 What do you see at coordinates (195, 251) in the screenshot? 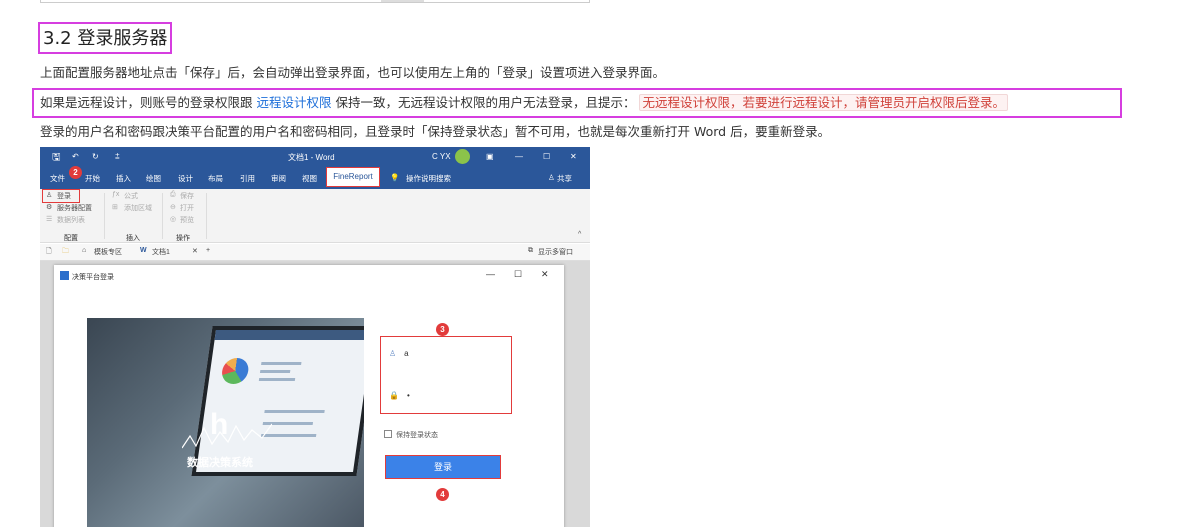
I see `tab-close-icon: ✕` at bounding box center [195, 251].